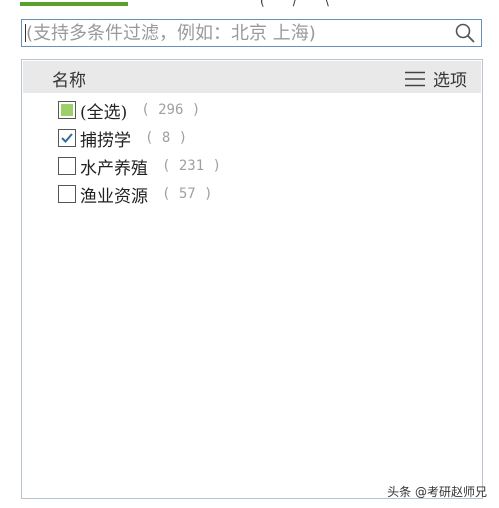 This screenshot has width=499, height=508. What do you see at coordinates (415, 78) in the screenshot?
I see `menu-icon` at bounding box center [415, 78].